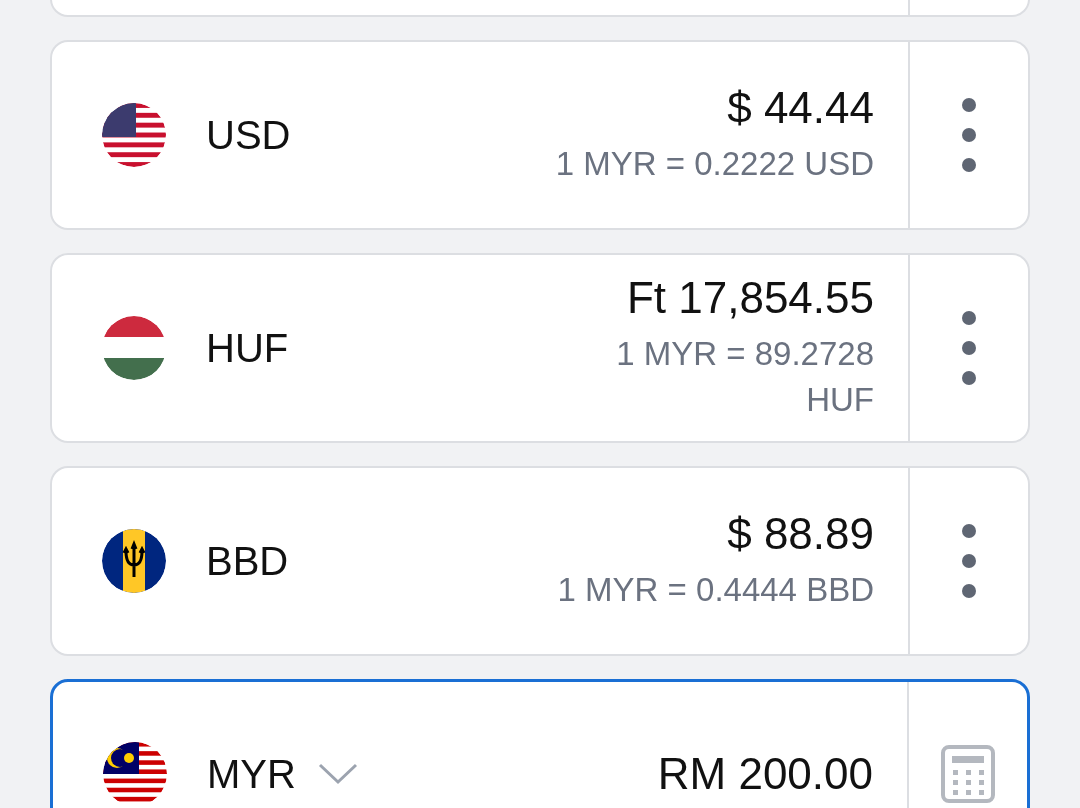 This screenshot has height=808, width=1080. Describe the element at coordinates (765, 774) in the screenshot. I see `converted-amount: RM 200.00` at that location.